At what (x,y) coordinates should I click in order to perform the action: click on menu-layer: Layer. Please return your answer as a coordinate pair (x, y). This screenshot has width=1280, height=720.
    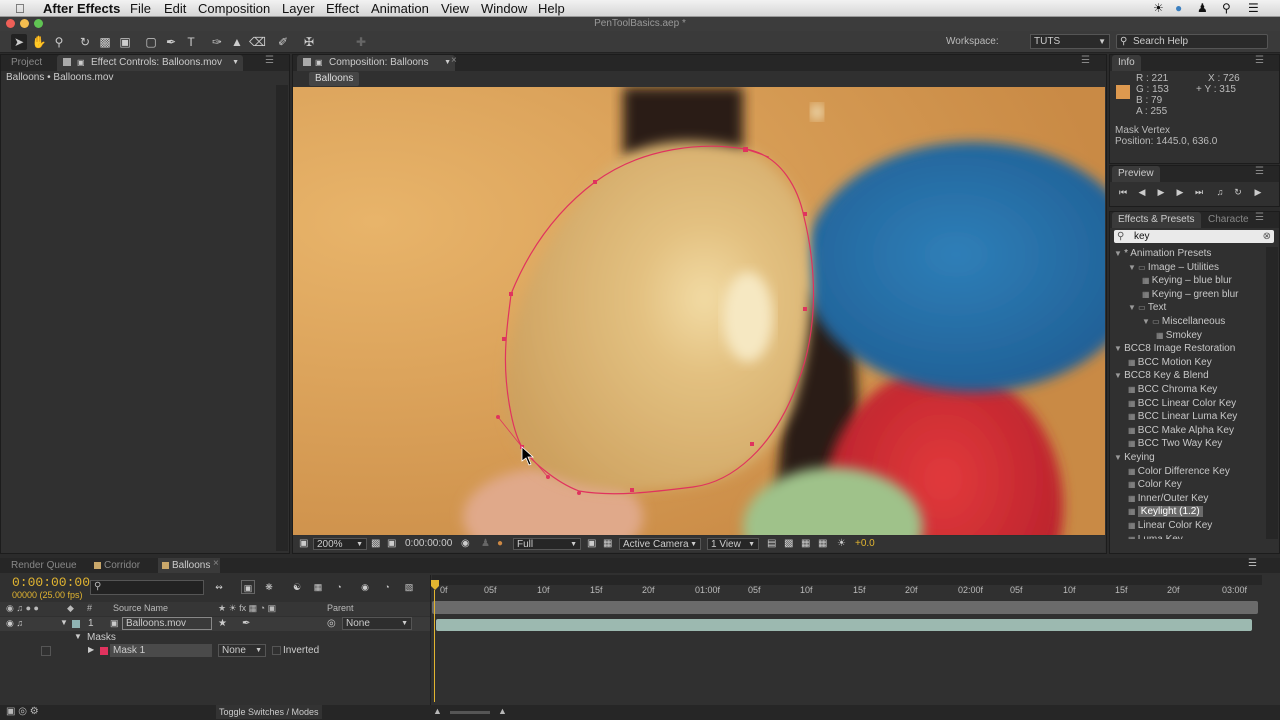
    Looking at the image, I should click on (298, 8).